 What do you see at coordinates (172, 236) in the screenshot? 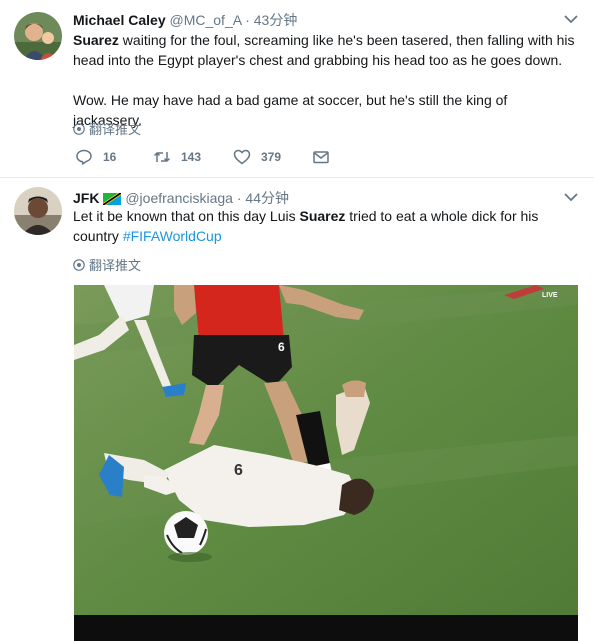
I see `hashtag-link: #FIFAWorldCup` at bounding box center [172, 236].